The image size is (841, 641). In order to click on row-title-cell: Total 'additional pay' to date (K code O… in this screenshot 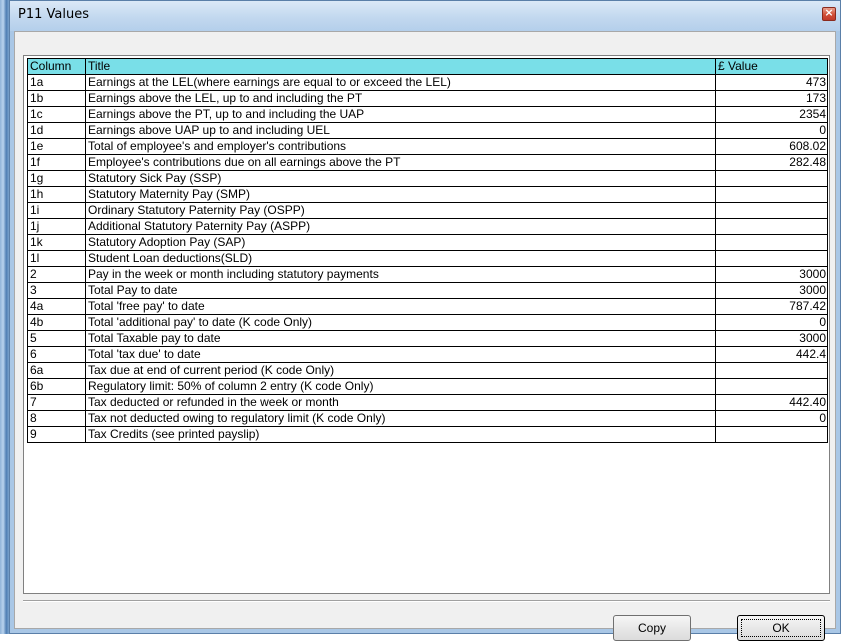, I will do `click(400, 322)`.